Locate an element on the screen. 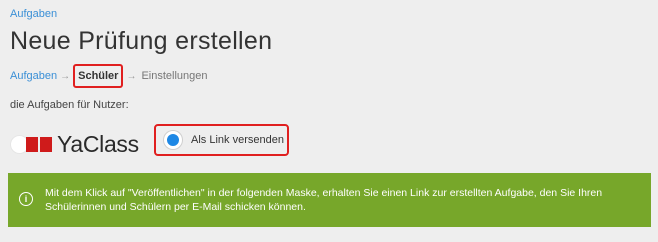 This screenshot has width=658, height=242. breadcrumb-step-einstellungen: Einstellungen is located at coordinates (174, 76).